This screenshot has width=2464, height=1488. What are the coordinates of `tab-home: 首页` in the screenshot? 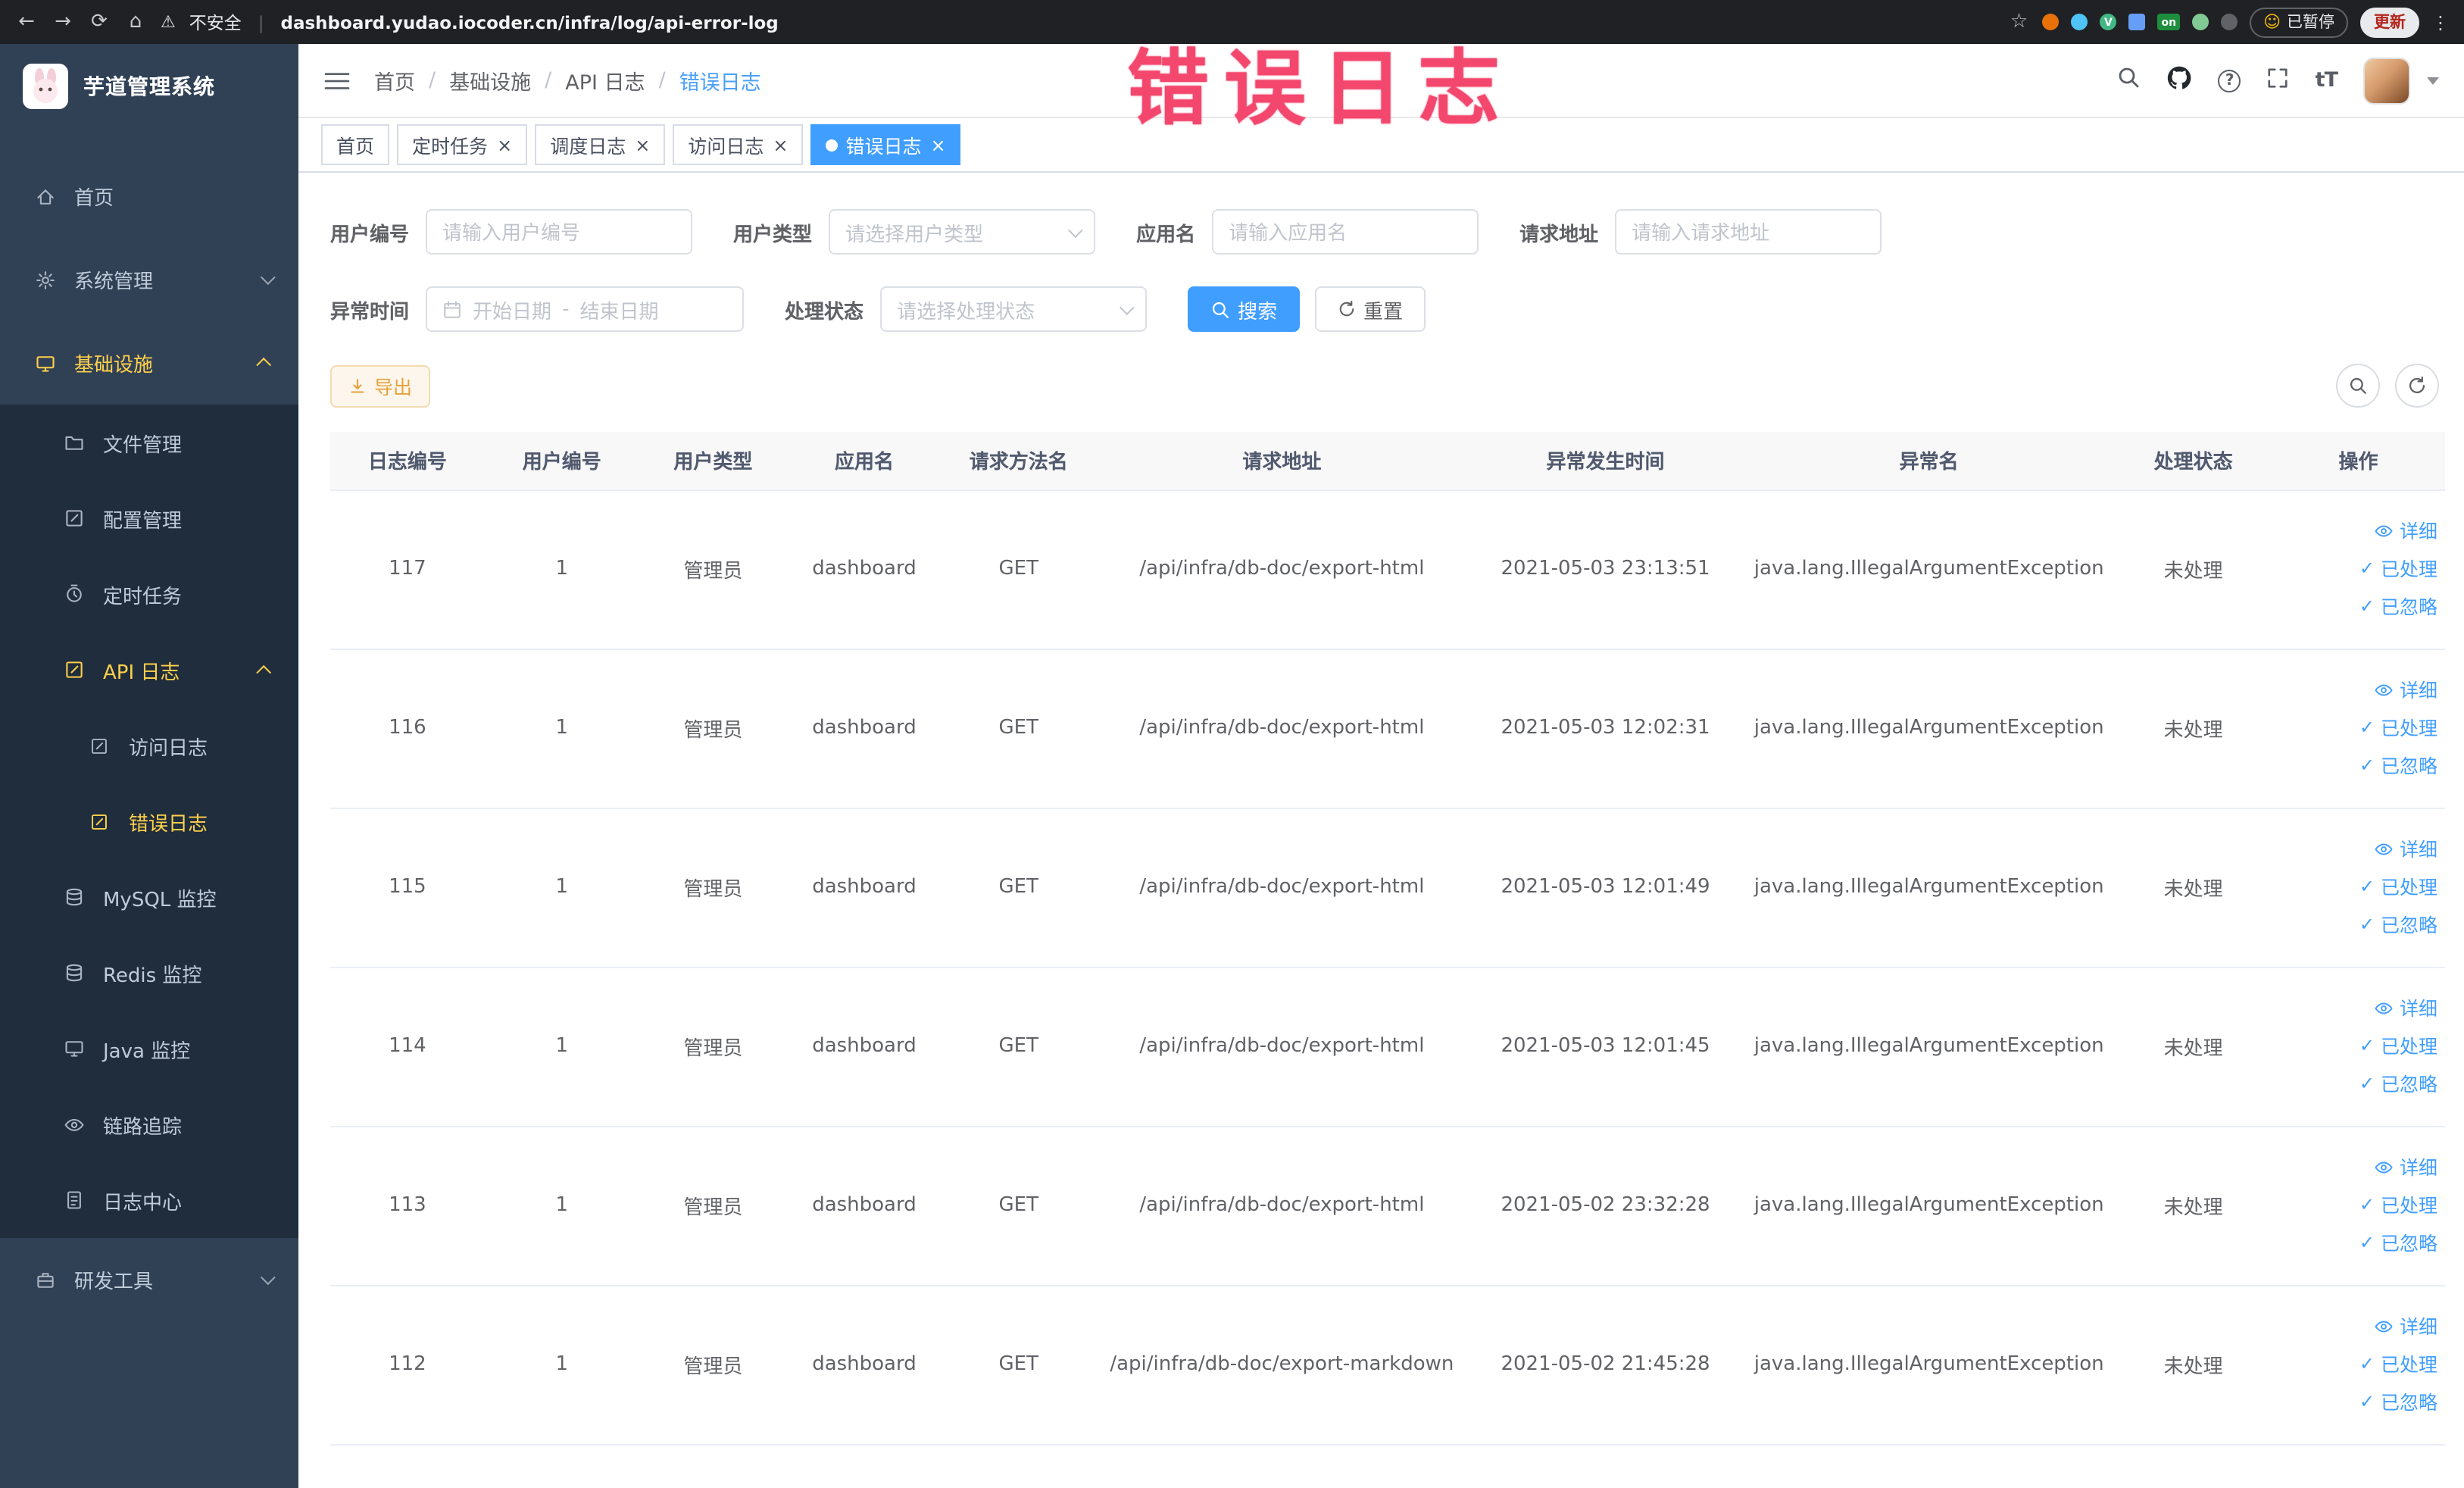 It's located at (355, 144).